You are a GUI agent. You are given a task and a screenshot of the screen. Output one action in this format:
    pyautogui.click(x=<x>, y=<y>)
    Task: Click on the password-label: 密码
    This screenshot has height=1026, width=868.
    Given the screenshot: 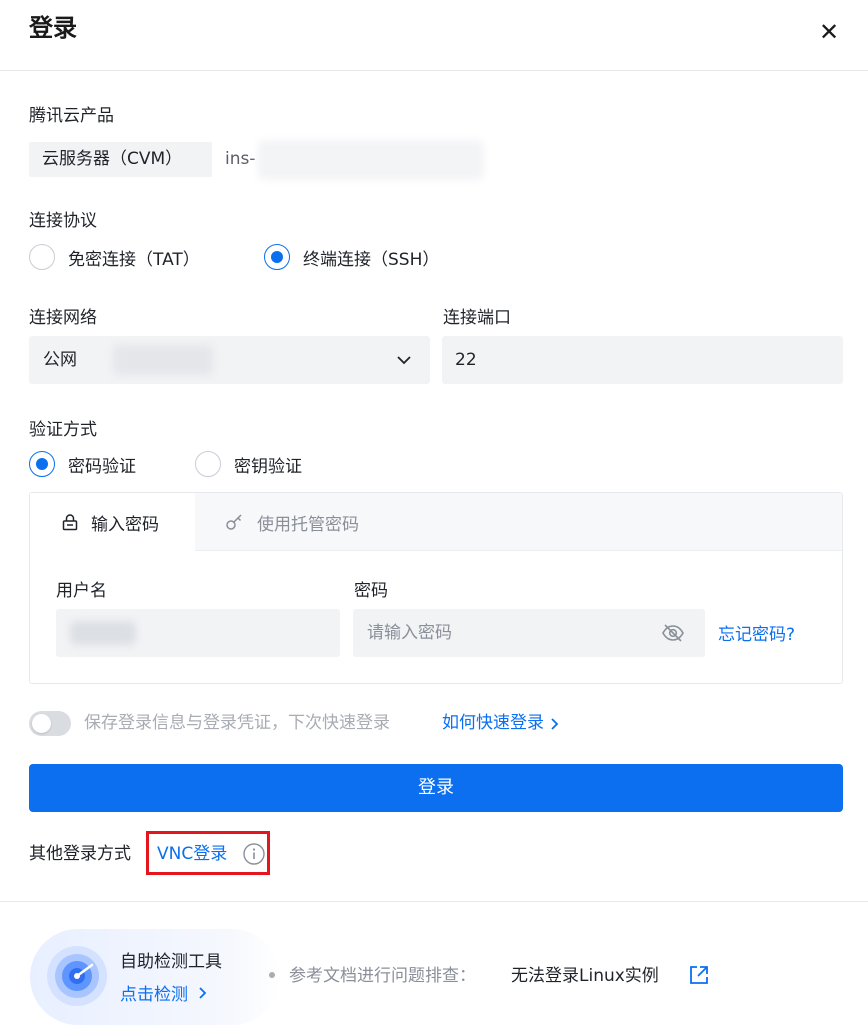 What is the action you would take?
    pyautogui.click(x=371, y=591)
    